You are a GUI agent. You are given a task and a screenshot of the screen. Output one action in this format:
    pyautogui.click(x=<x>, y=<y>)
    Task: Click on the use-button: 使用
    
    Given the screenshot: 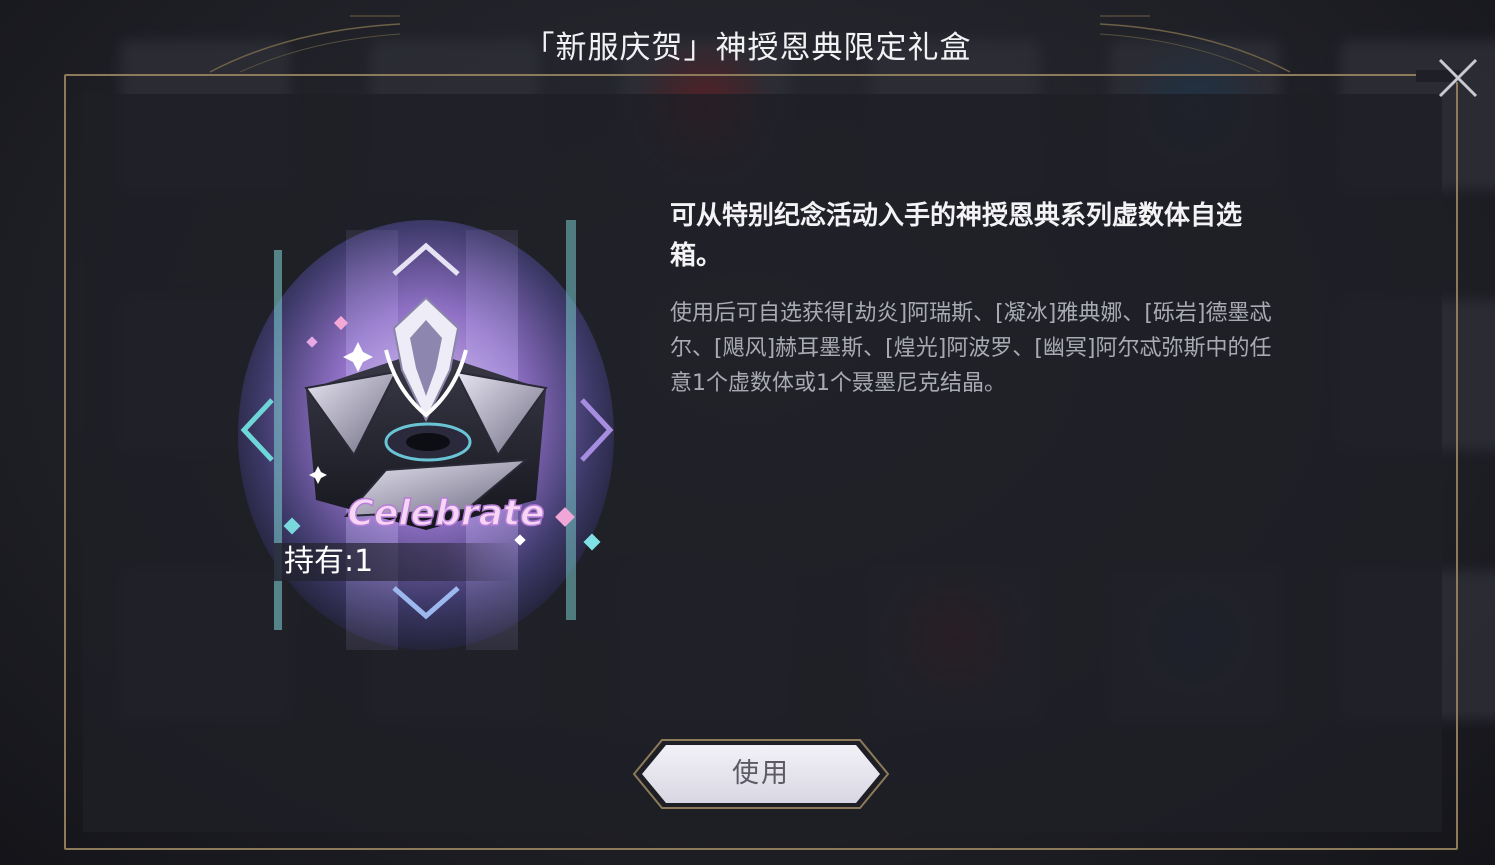 What is the action you would take?
    pyautogui.click(x=761, y=774)
    